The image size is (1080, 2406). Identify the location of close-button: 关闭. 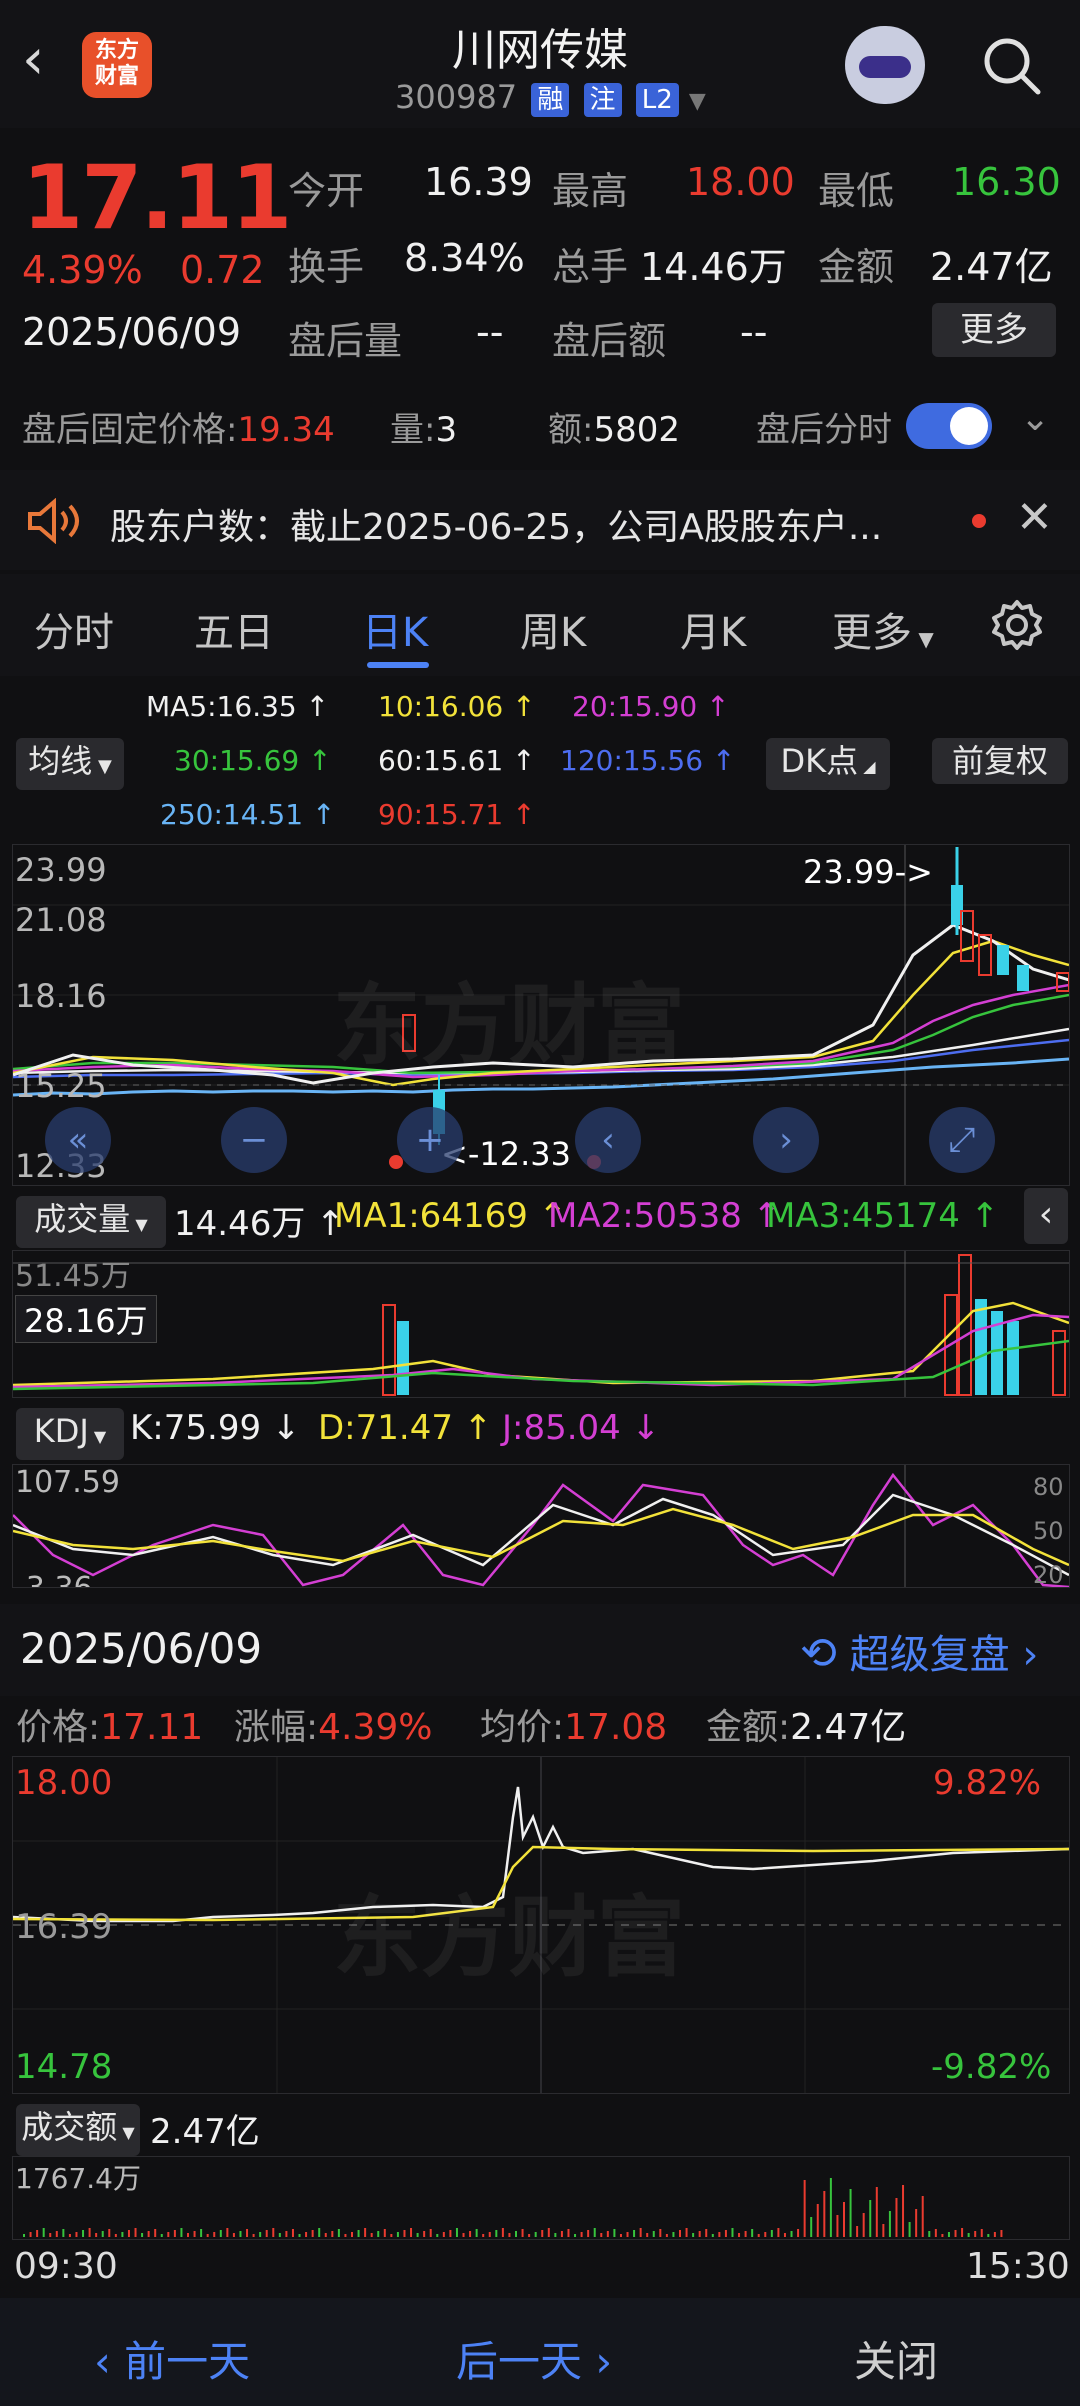
(896, 2358).